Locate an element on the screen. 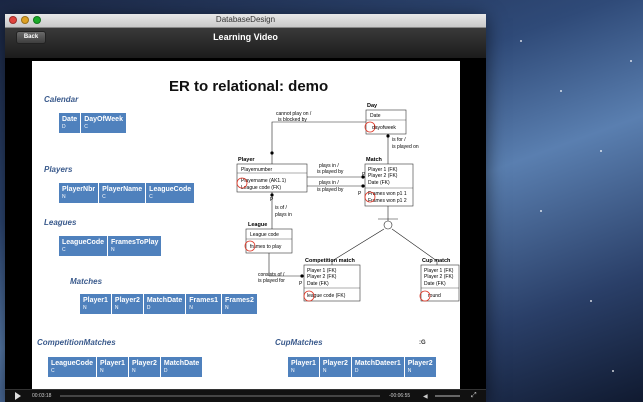  video-controls: 00:03:18 -00:06:55 ◀ ⤢ is located at coordinates (245, 395).